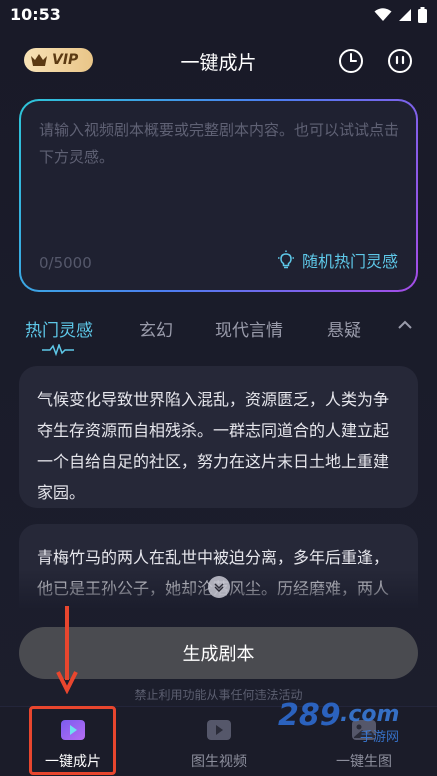 This screenshot has height=776, width=437. Describe the element at coordinates (218, 63) in the screenshot. I see `page-title: 一键成片` at that location.